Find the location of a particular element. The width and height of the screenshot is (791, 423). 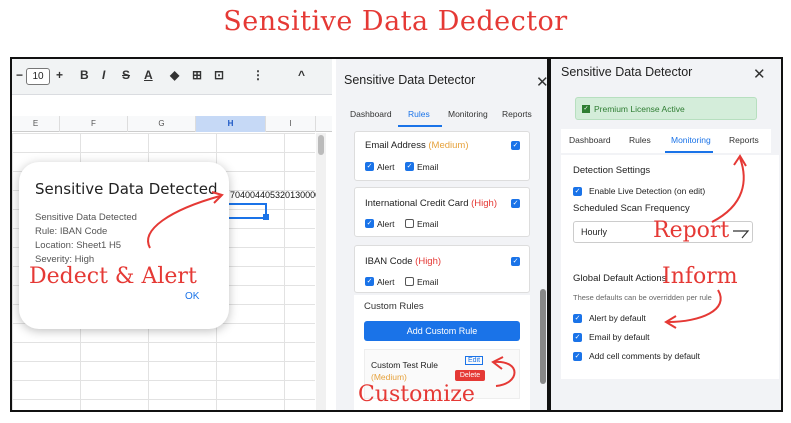

chevron-down-icon is located at coordinates (741, 234).